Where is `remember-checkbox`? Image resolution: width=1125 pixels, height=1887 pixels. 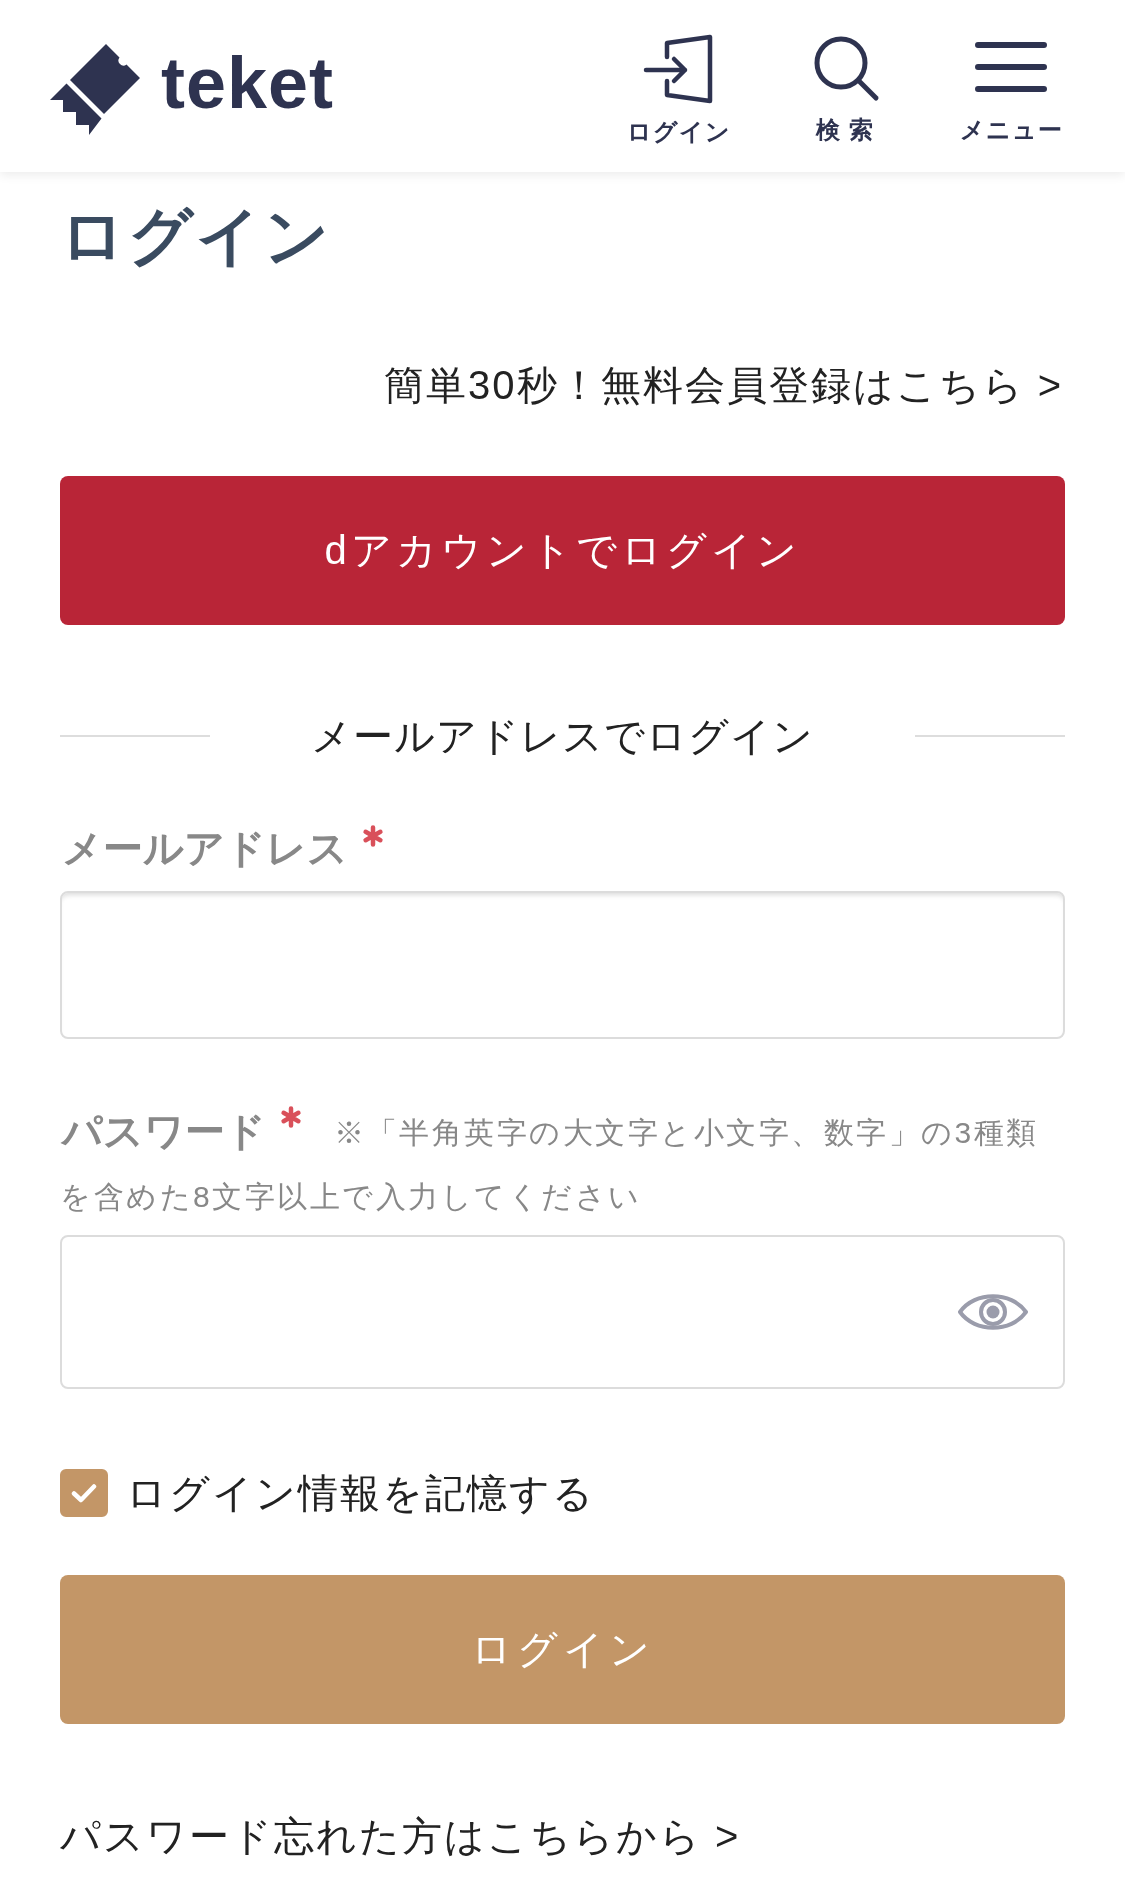 remember-checkbox is located at coordinates (84, 1493).